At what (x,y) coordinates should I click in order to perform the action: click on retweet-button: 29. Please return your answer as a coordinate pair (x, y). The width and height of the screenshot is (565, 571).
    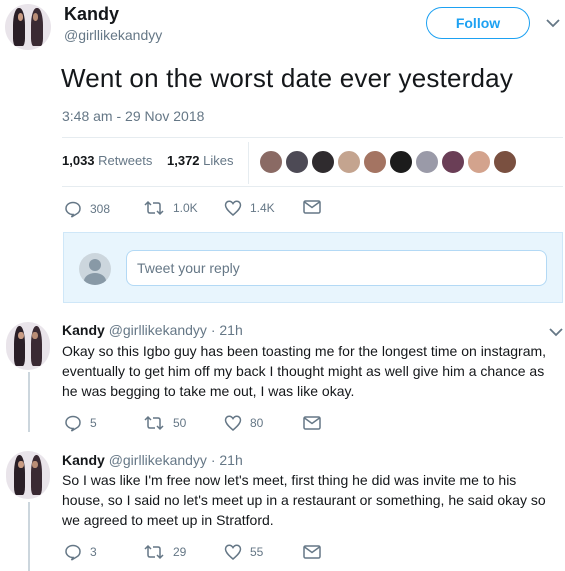
    Looking at the image, I should click on (164, 552).